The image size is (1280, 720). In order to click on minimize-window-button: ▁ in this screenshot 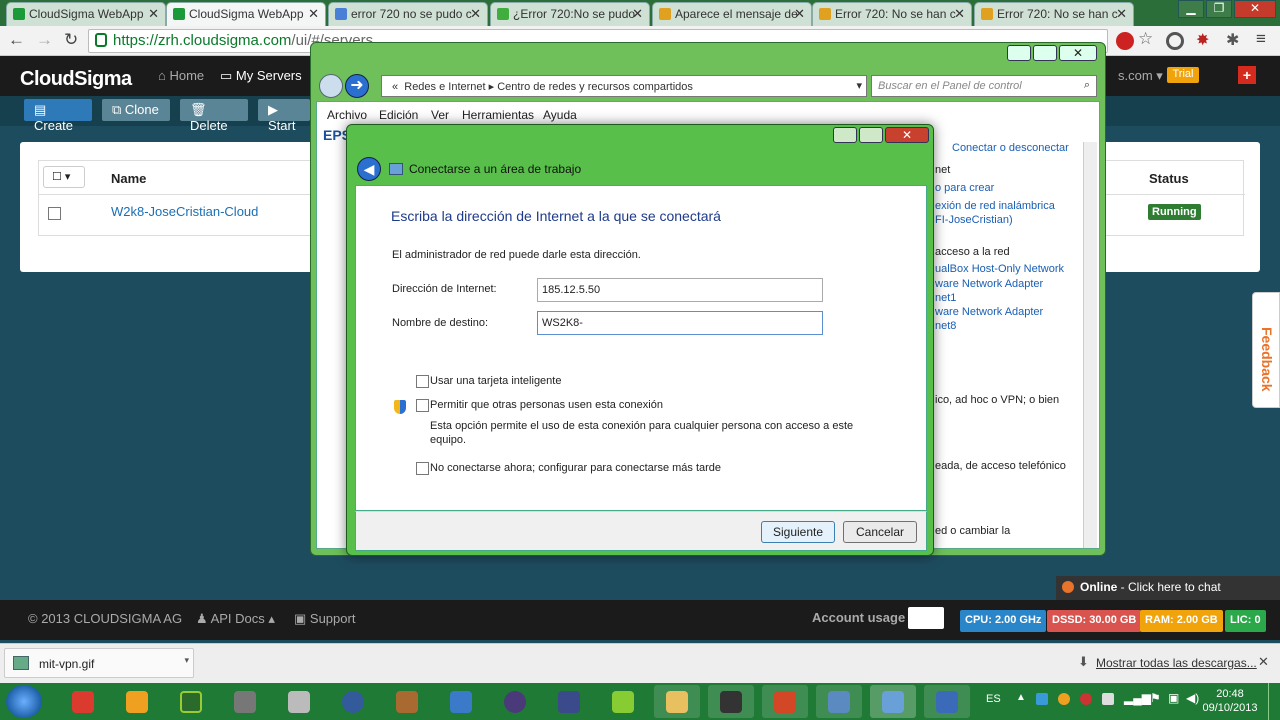, I will do `click(1191, 9)`.